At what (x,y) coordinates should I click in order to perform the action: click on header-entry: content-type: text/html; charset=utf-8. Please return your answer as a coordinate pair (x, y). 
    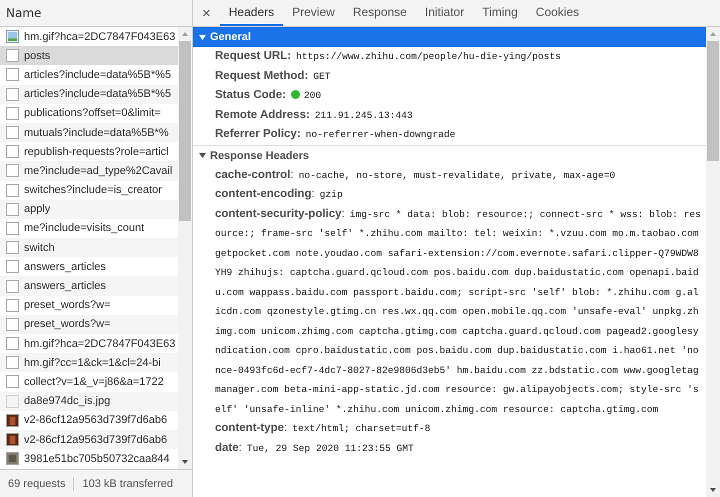
    Looking at the image, I should click on (323, 428).